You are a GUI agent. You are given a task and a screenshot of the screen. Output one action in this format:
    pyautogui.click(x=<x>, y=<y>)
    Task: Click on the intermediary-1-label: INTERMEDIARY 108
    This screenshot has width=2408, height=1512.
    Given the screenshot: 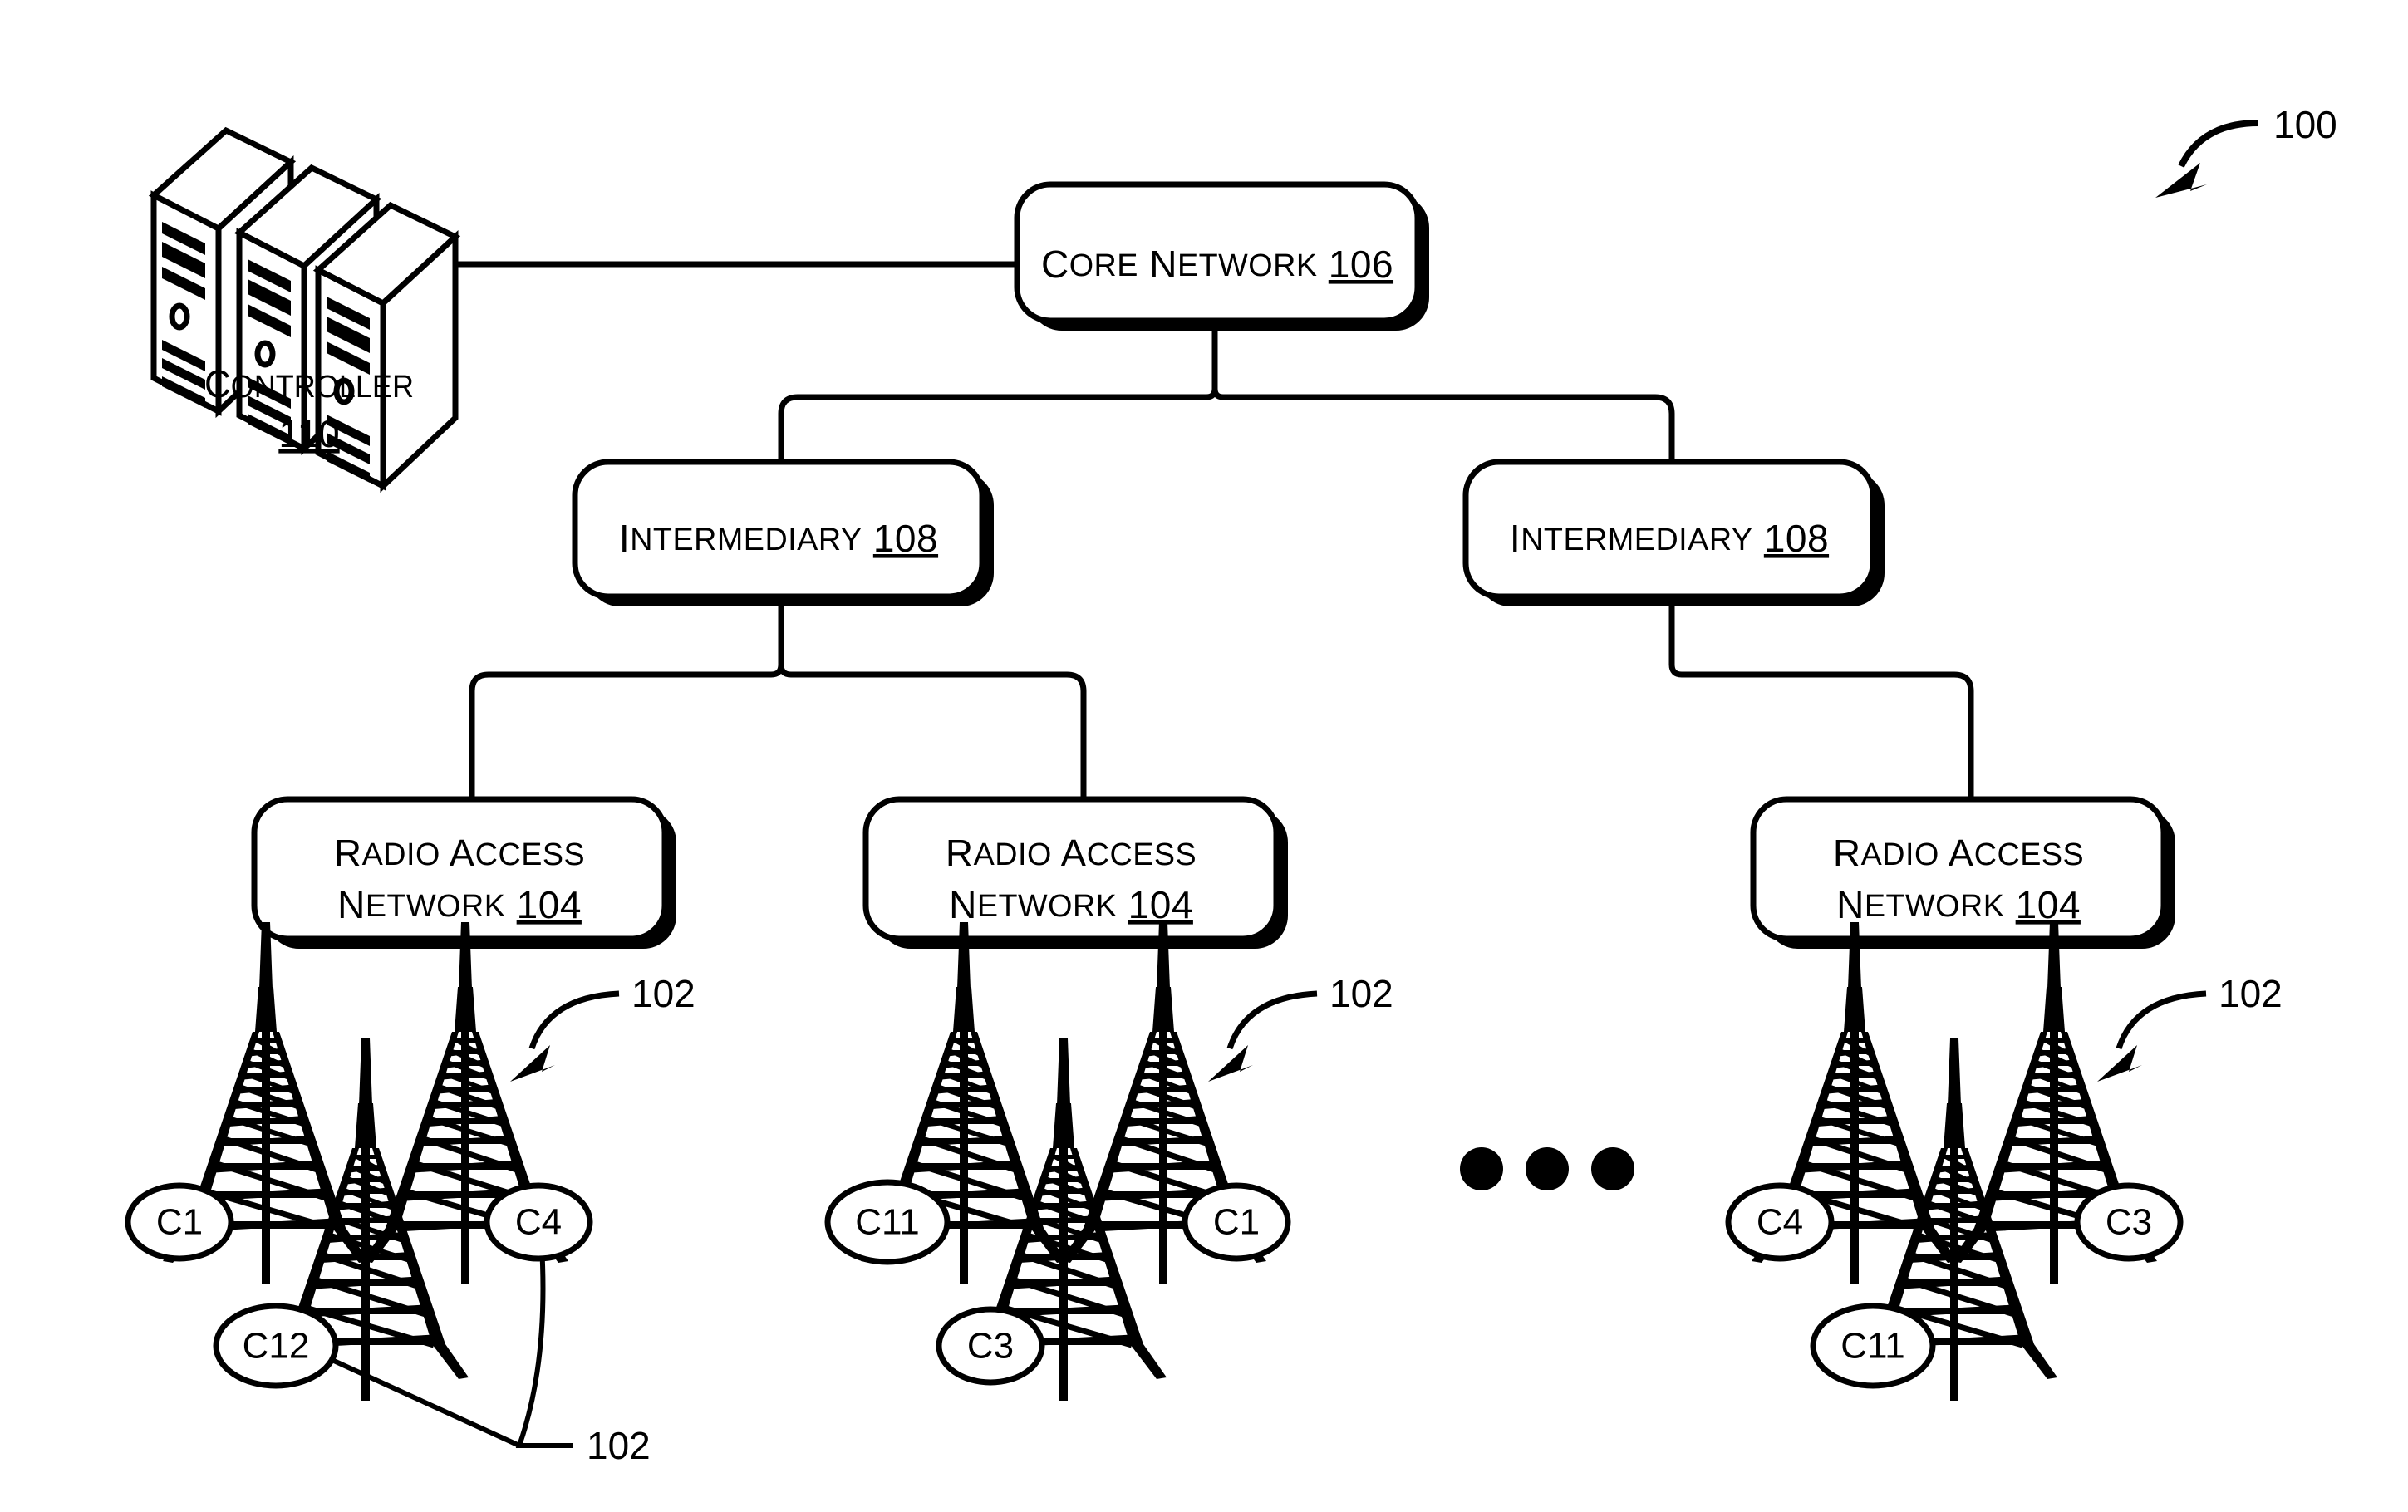 What is the action you would take?
    pyautogui.click(x=778, y=538)
    